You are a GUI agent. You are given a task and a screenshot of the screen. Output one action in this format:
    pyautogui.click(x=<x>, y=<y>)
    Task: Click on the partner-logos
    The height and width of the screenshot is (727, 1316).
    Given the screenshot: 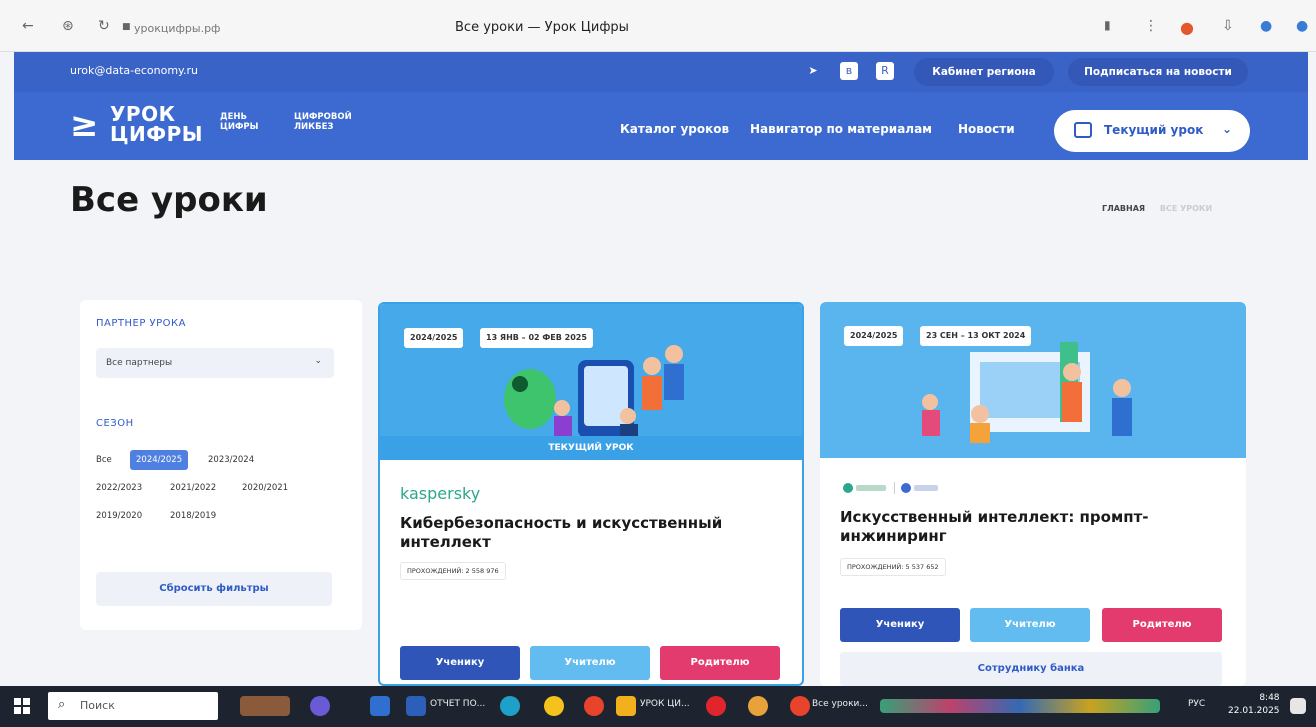 What is the action you would take?
    pyautogui.click(x=897, y=489)
    